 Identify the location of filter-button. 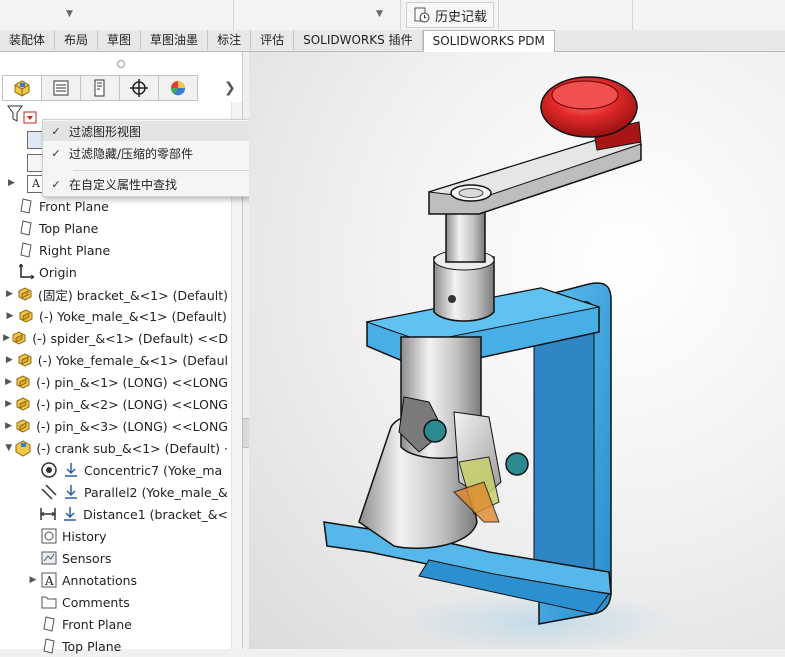
(23, 114).